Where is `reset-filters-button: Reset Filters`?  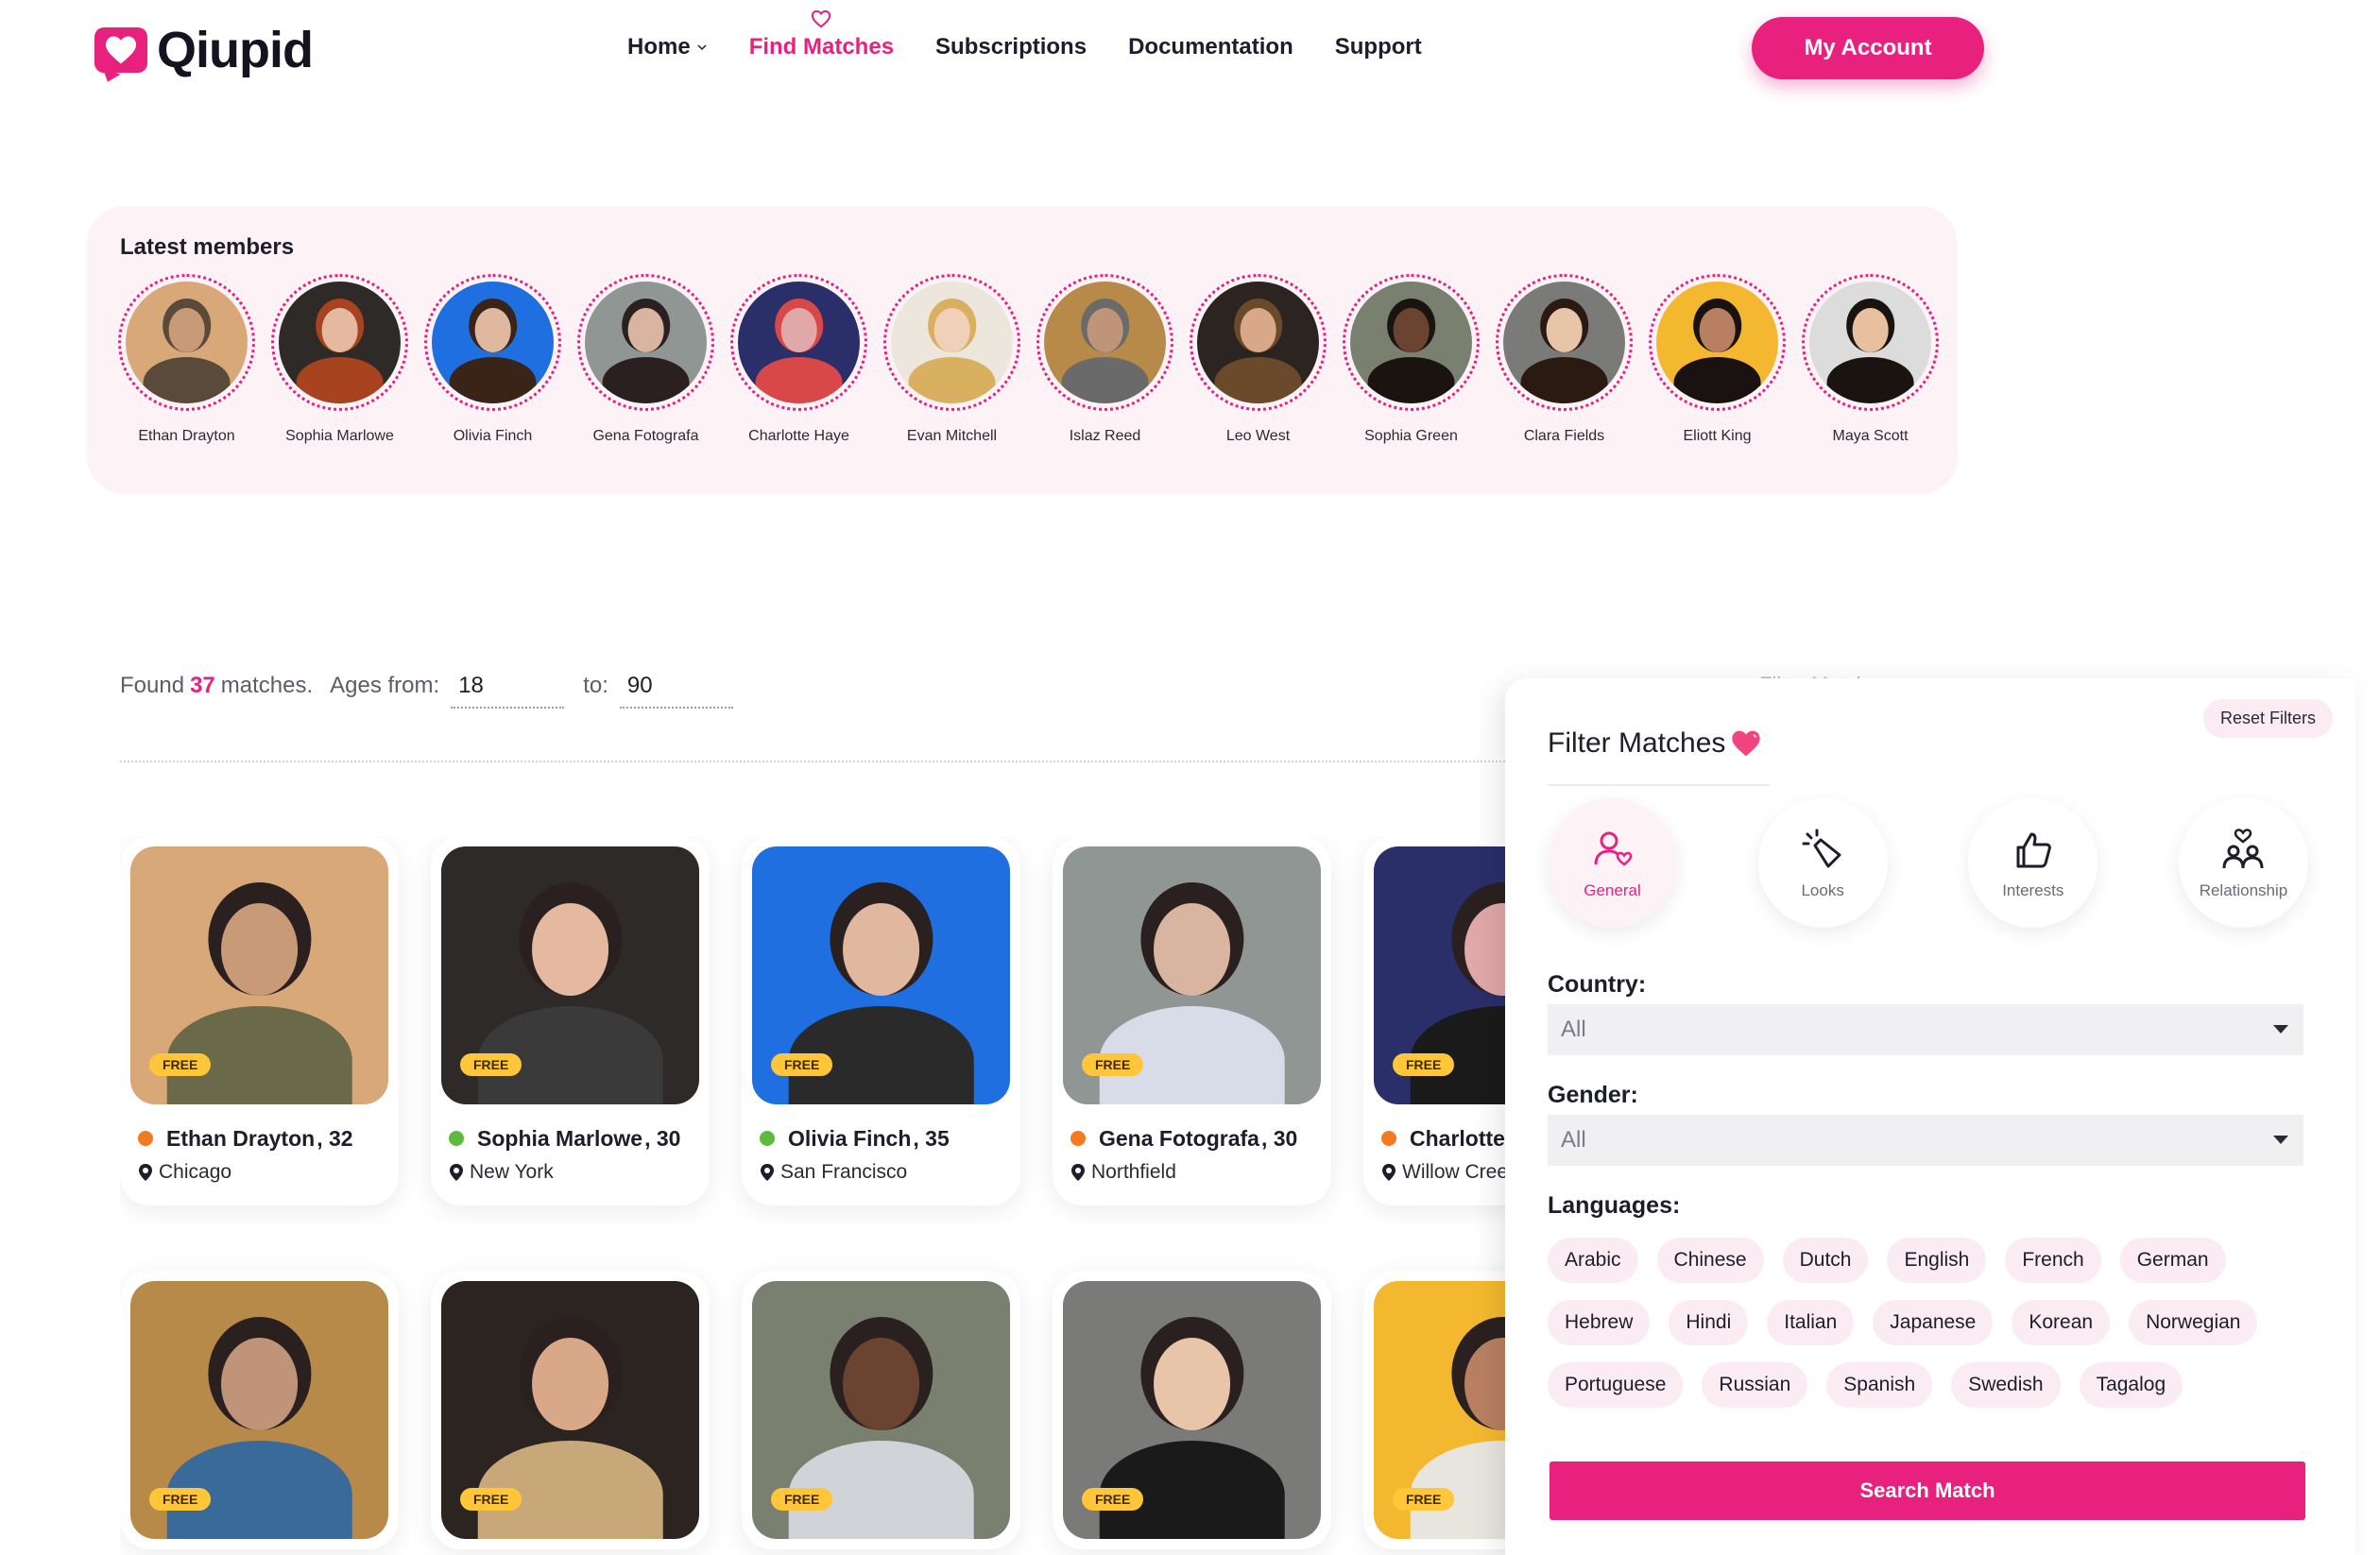 reset-filters-button: Reset Filters is located at coordinates (2269, 718).